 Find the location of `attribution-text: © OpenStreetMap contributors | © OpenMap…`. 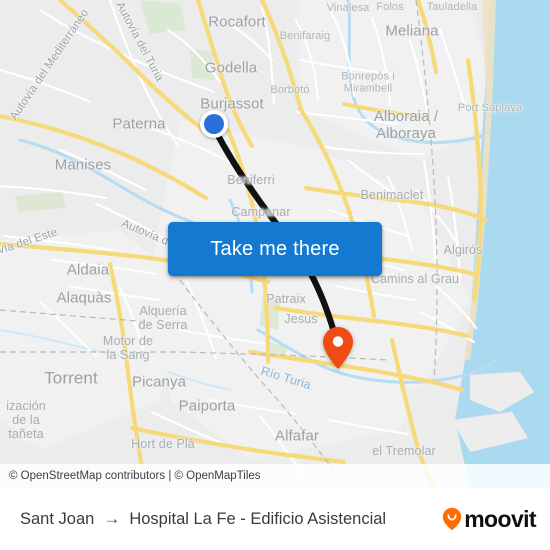

attribution-text: © OpenStreetMap contributors | © OpenMap… is located at coordinates (135, 476).